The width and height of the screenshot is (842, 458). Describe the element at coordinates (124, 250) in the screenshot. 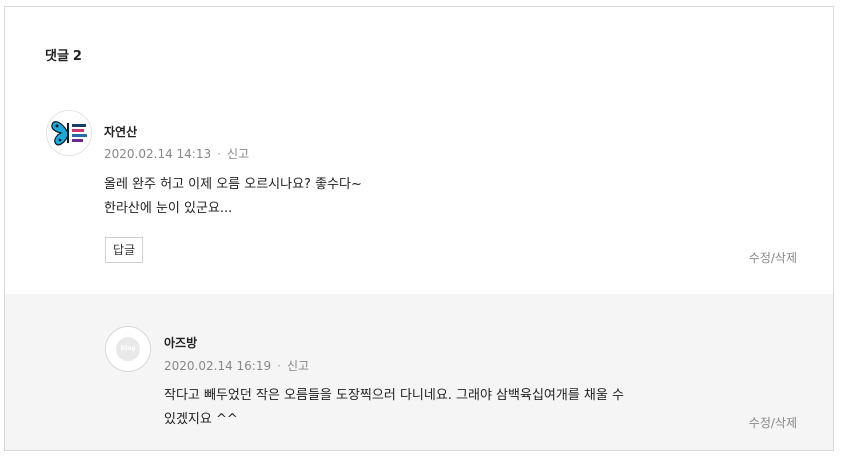

I see `reply-button: 답글` at that location.